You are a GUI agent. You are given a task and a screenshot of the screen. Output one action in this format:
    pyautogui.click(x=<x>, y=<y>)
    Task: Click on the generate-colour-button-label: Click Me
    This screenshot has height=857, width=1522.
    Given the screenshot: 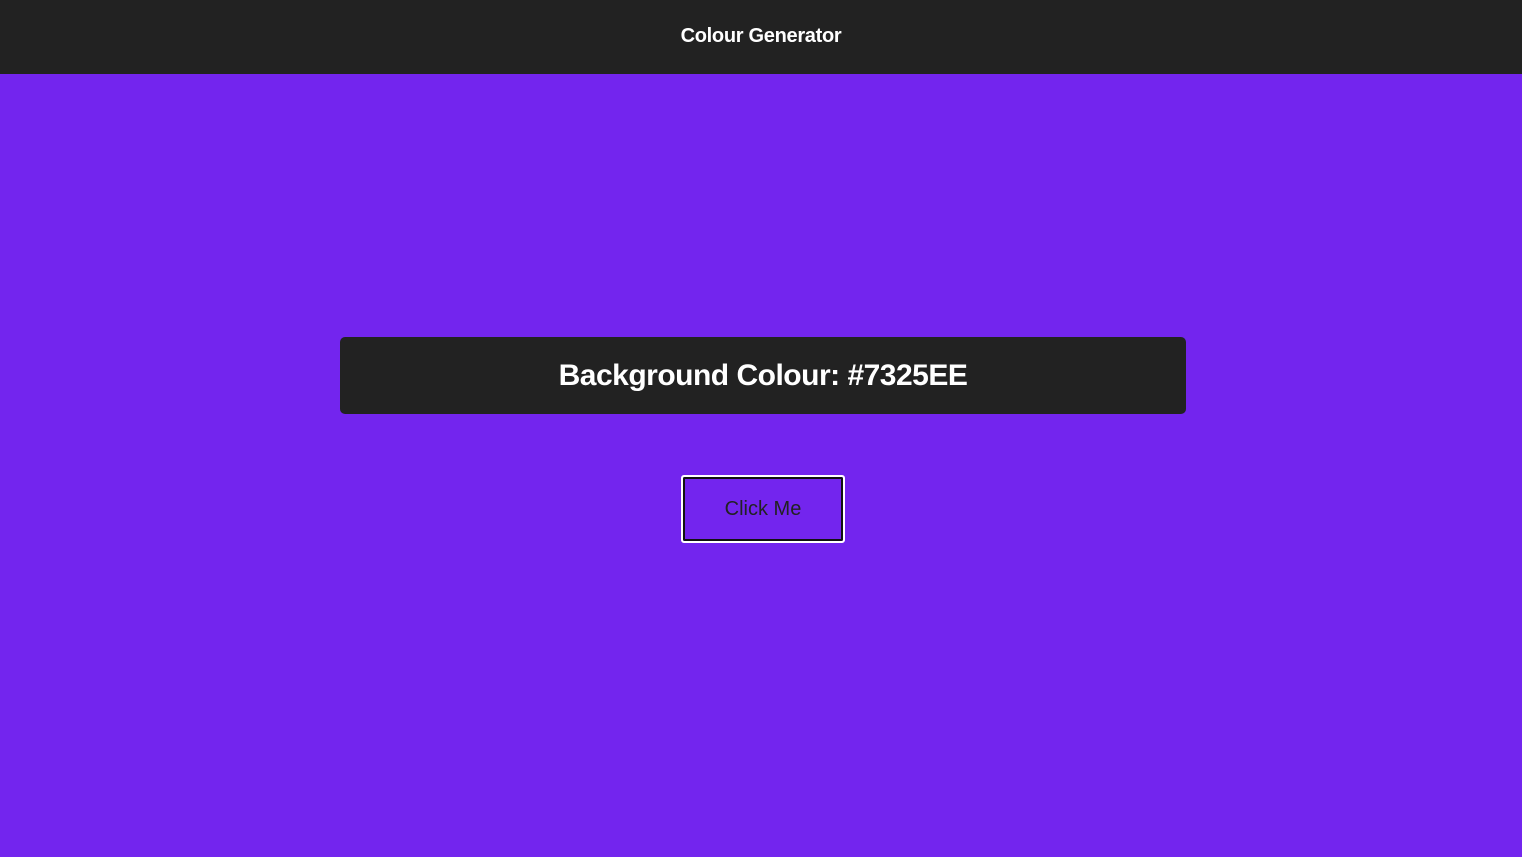 What is the action you would take?
    pyautogui.click(x=763, y=509)
    